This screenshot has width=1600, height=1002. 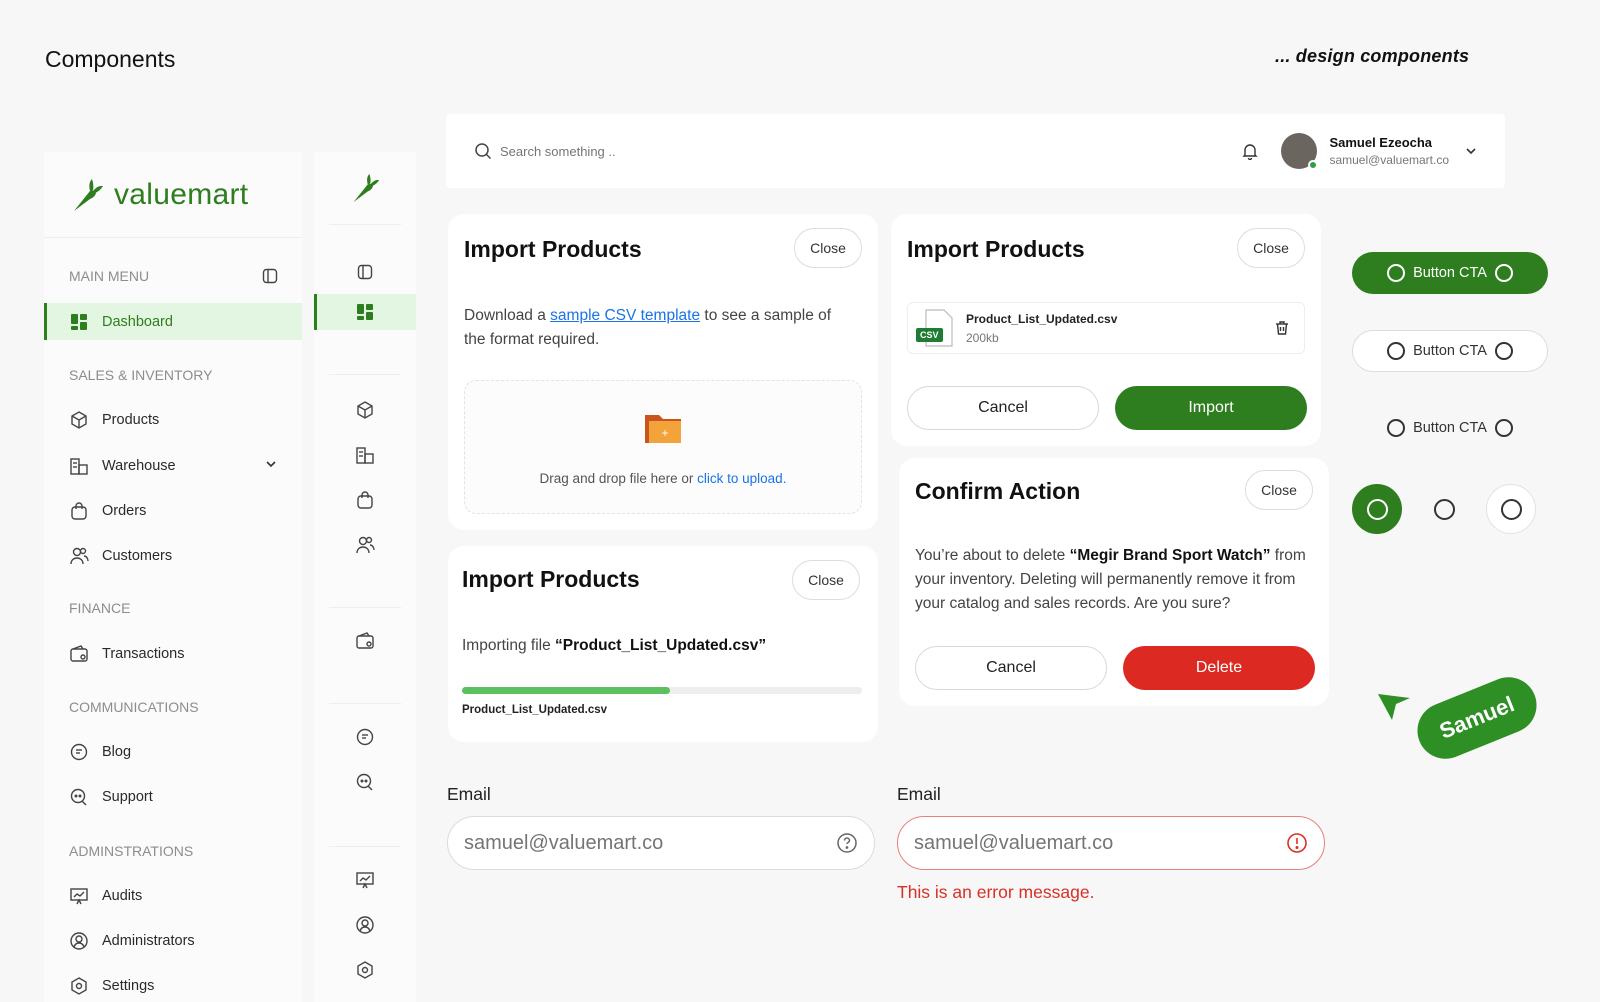 I want to click on mini-item-warehouse, so click(x=365, y=454).